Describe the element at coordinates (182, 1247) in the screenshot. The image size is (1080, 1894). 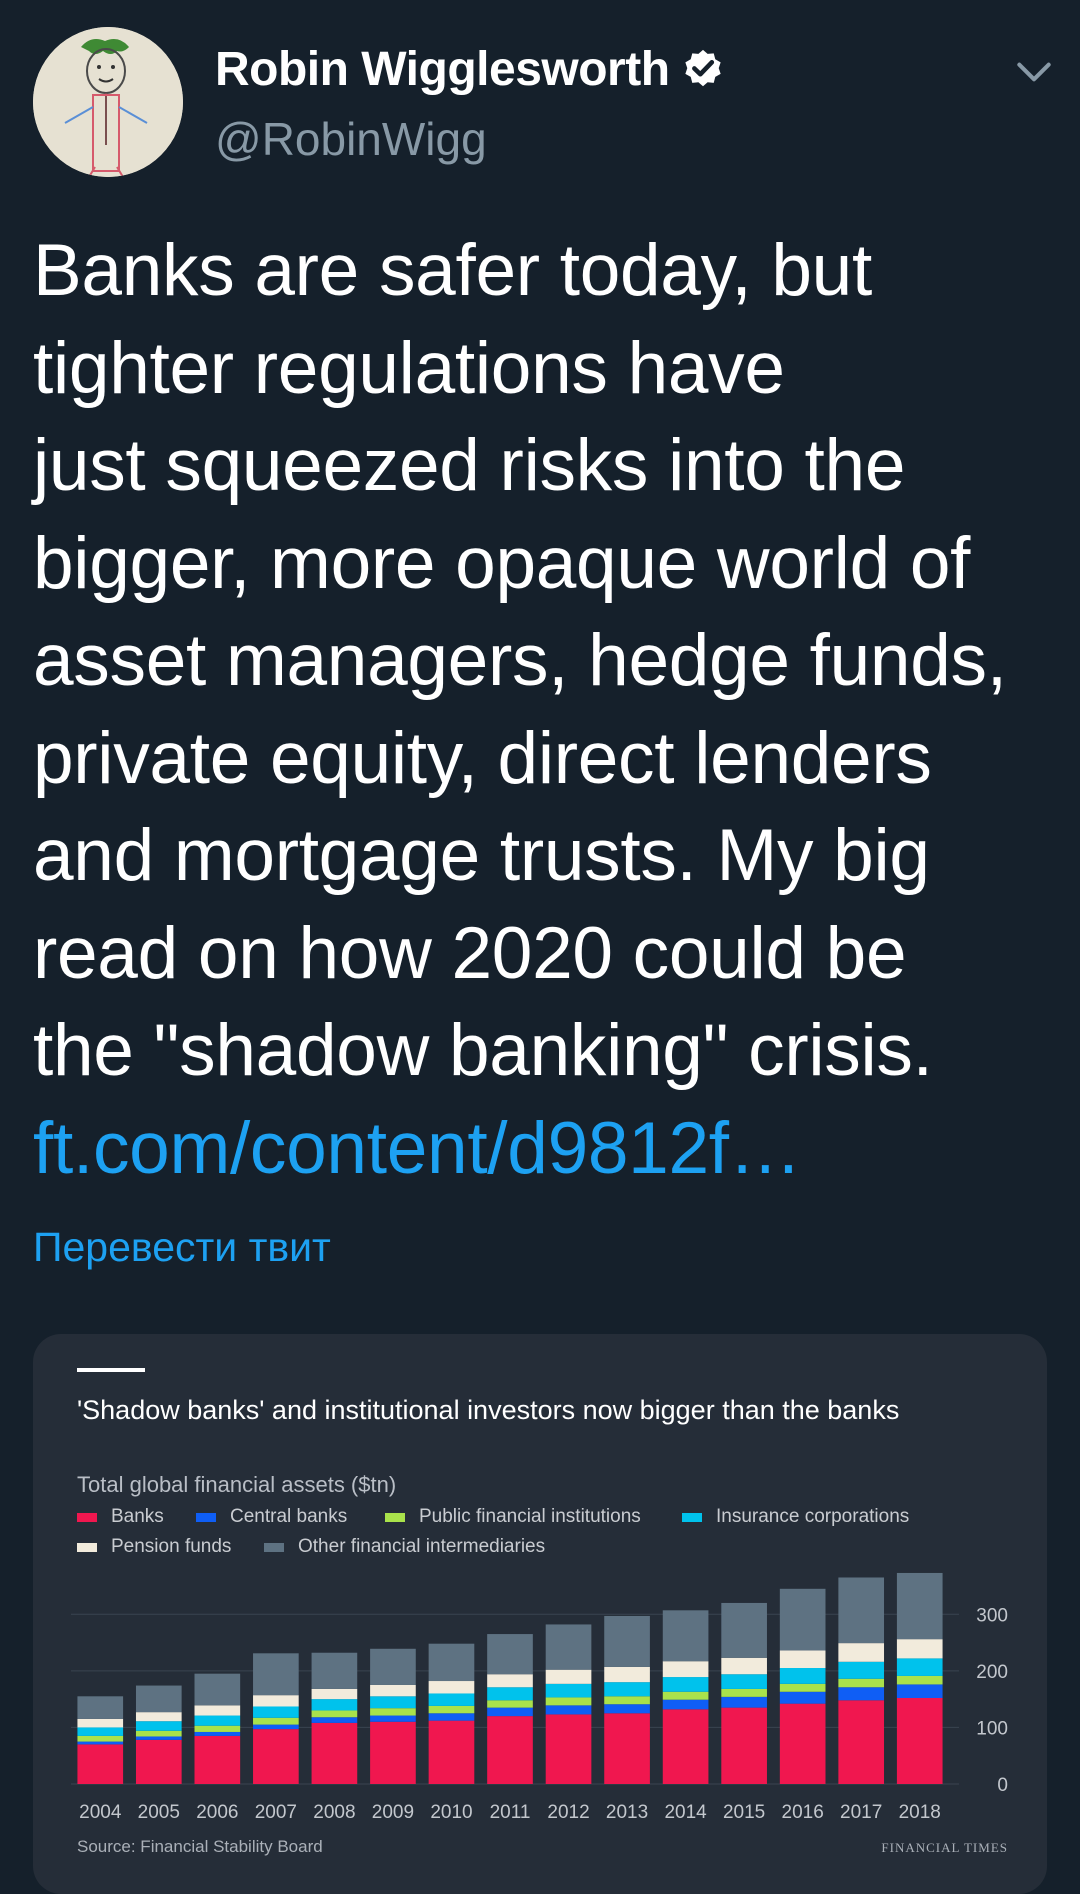
I see `translate-tweet-link: Перевести твит` at that location.